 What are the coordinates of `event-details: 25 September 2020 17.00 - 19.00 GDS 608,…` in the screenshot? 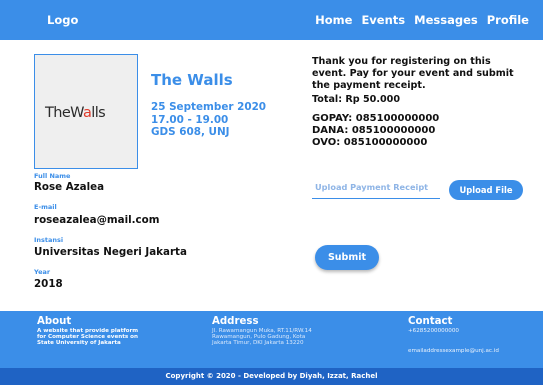 It's located at (208, 120).